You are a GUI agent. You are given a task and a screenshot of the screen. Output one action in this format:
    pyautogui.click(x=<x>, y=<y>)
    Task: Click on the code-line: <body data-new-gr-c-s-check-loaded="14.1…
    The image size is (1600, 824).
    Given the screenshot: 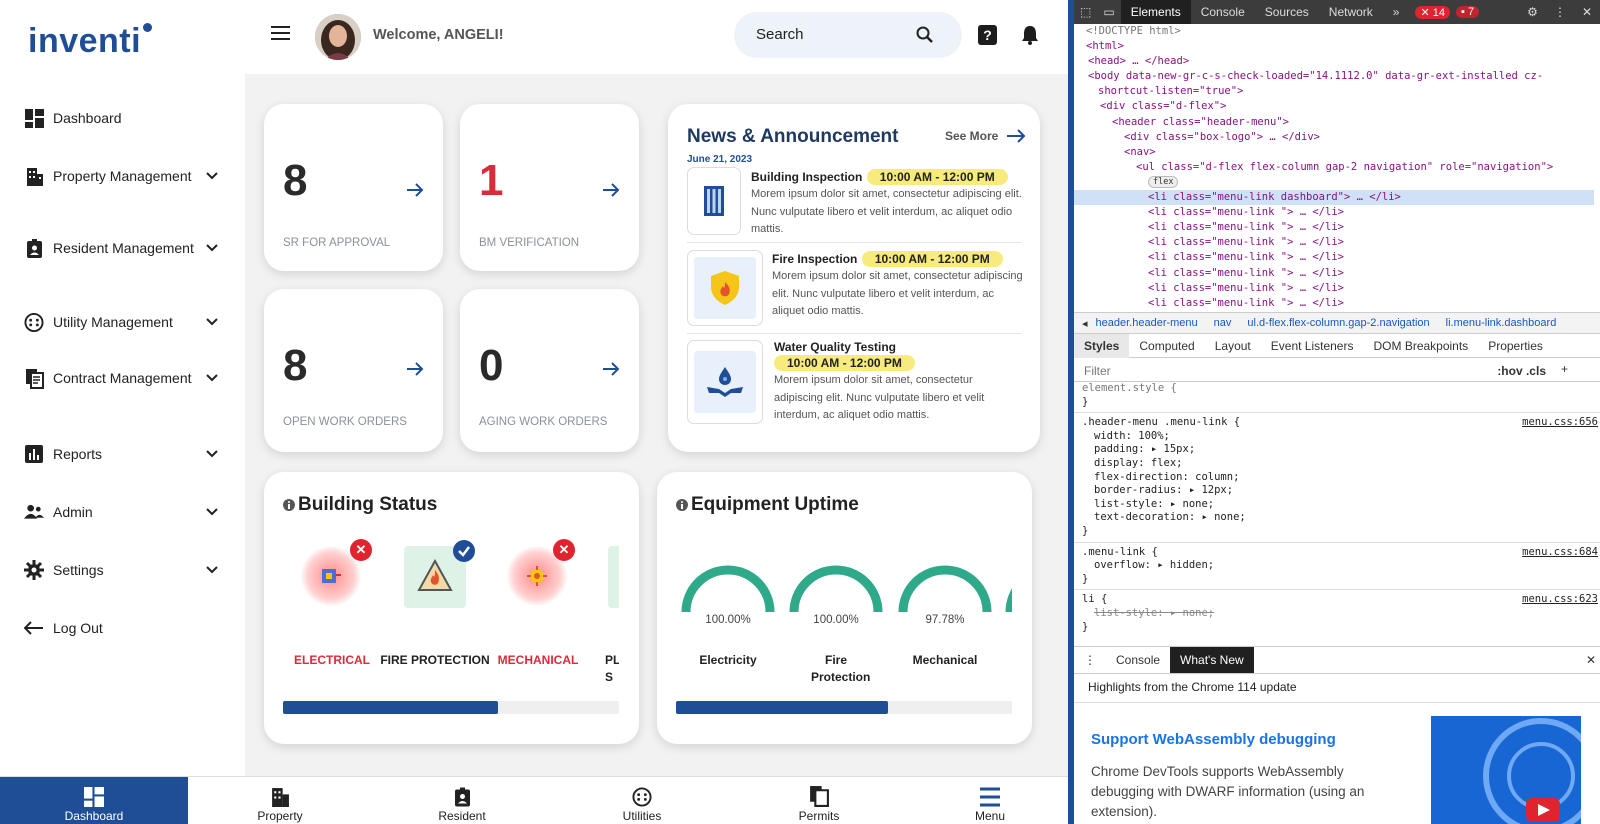 What is the action you would take?
    pyautogui.click(x=1334, y=76)
    